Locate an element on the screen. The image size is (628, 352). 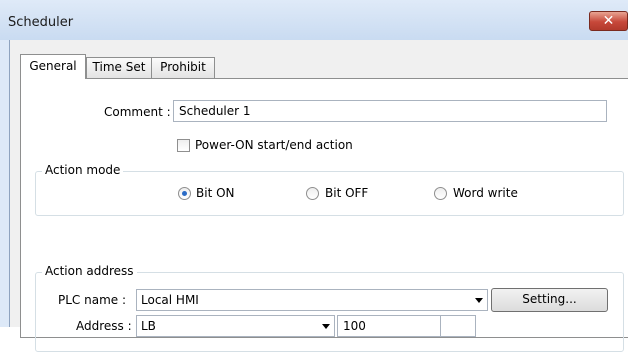
bit-off-radio is located at coordinates (312, 193).